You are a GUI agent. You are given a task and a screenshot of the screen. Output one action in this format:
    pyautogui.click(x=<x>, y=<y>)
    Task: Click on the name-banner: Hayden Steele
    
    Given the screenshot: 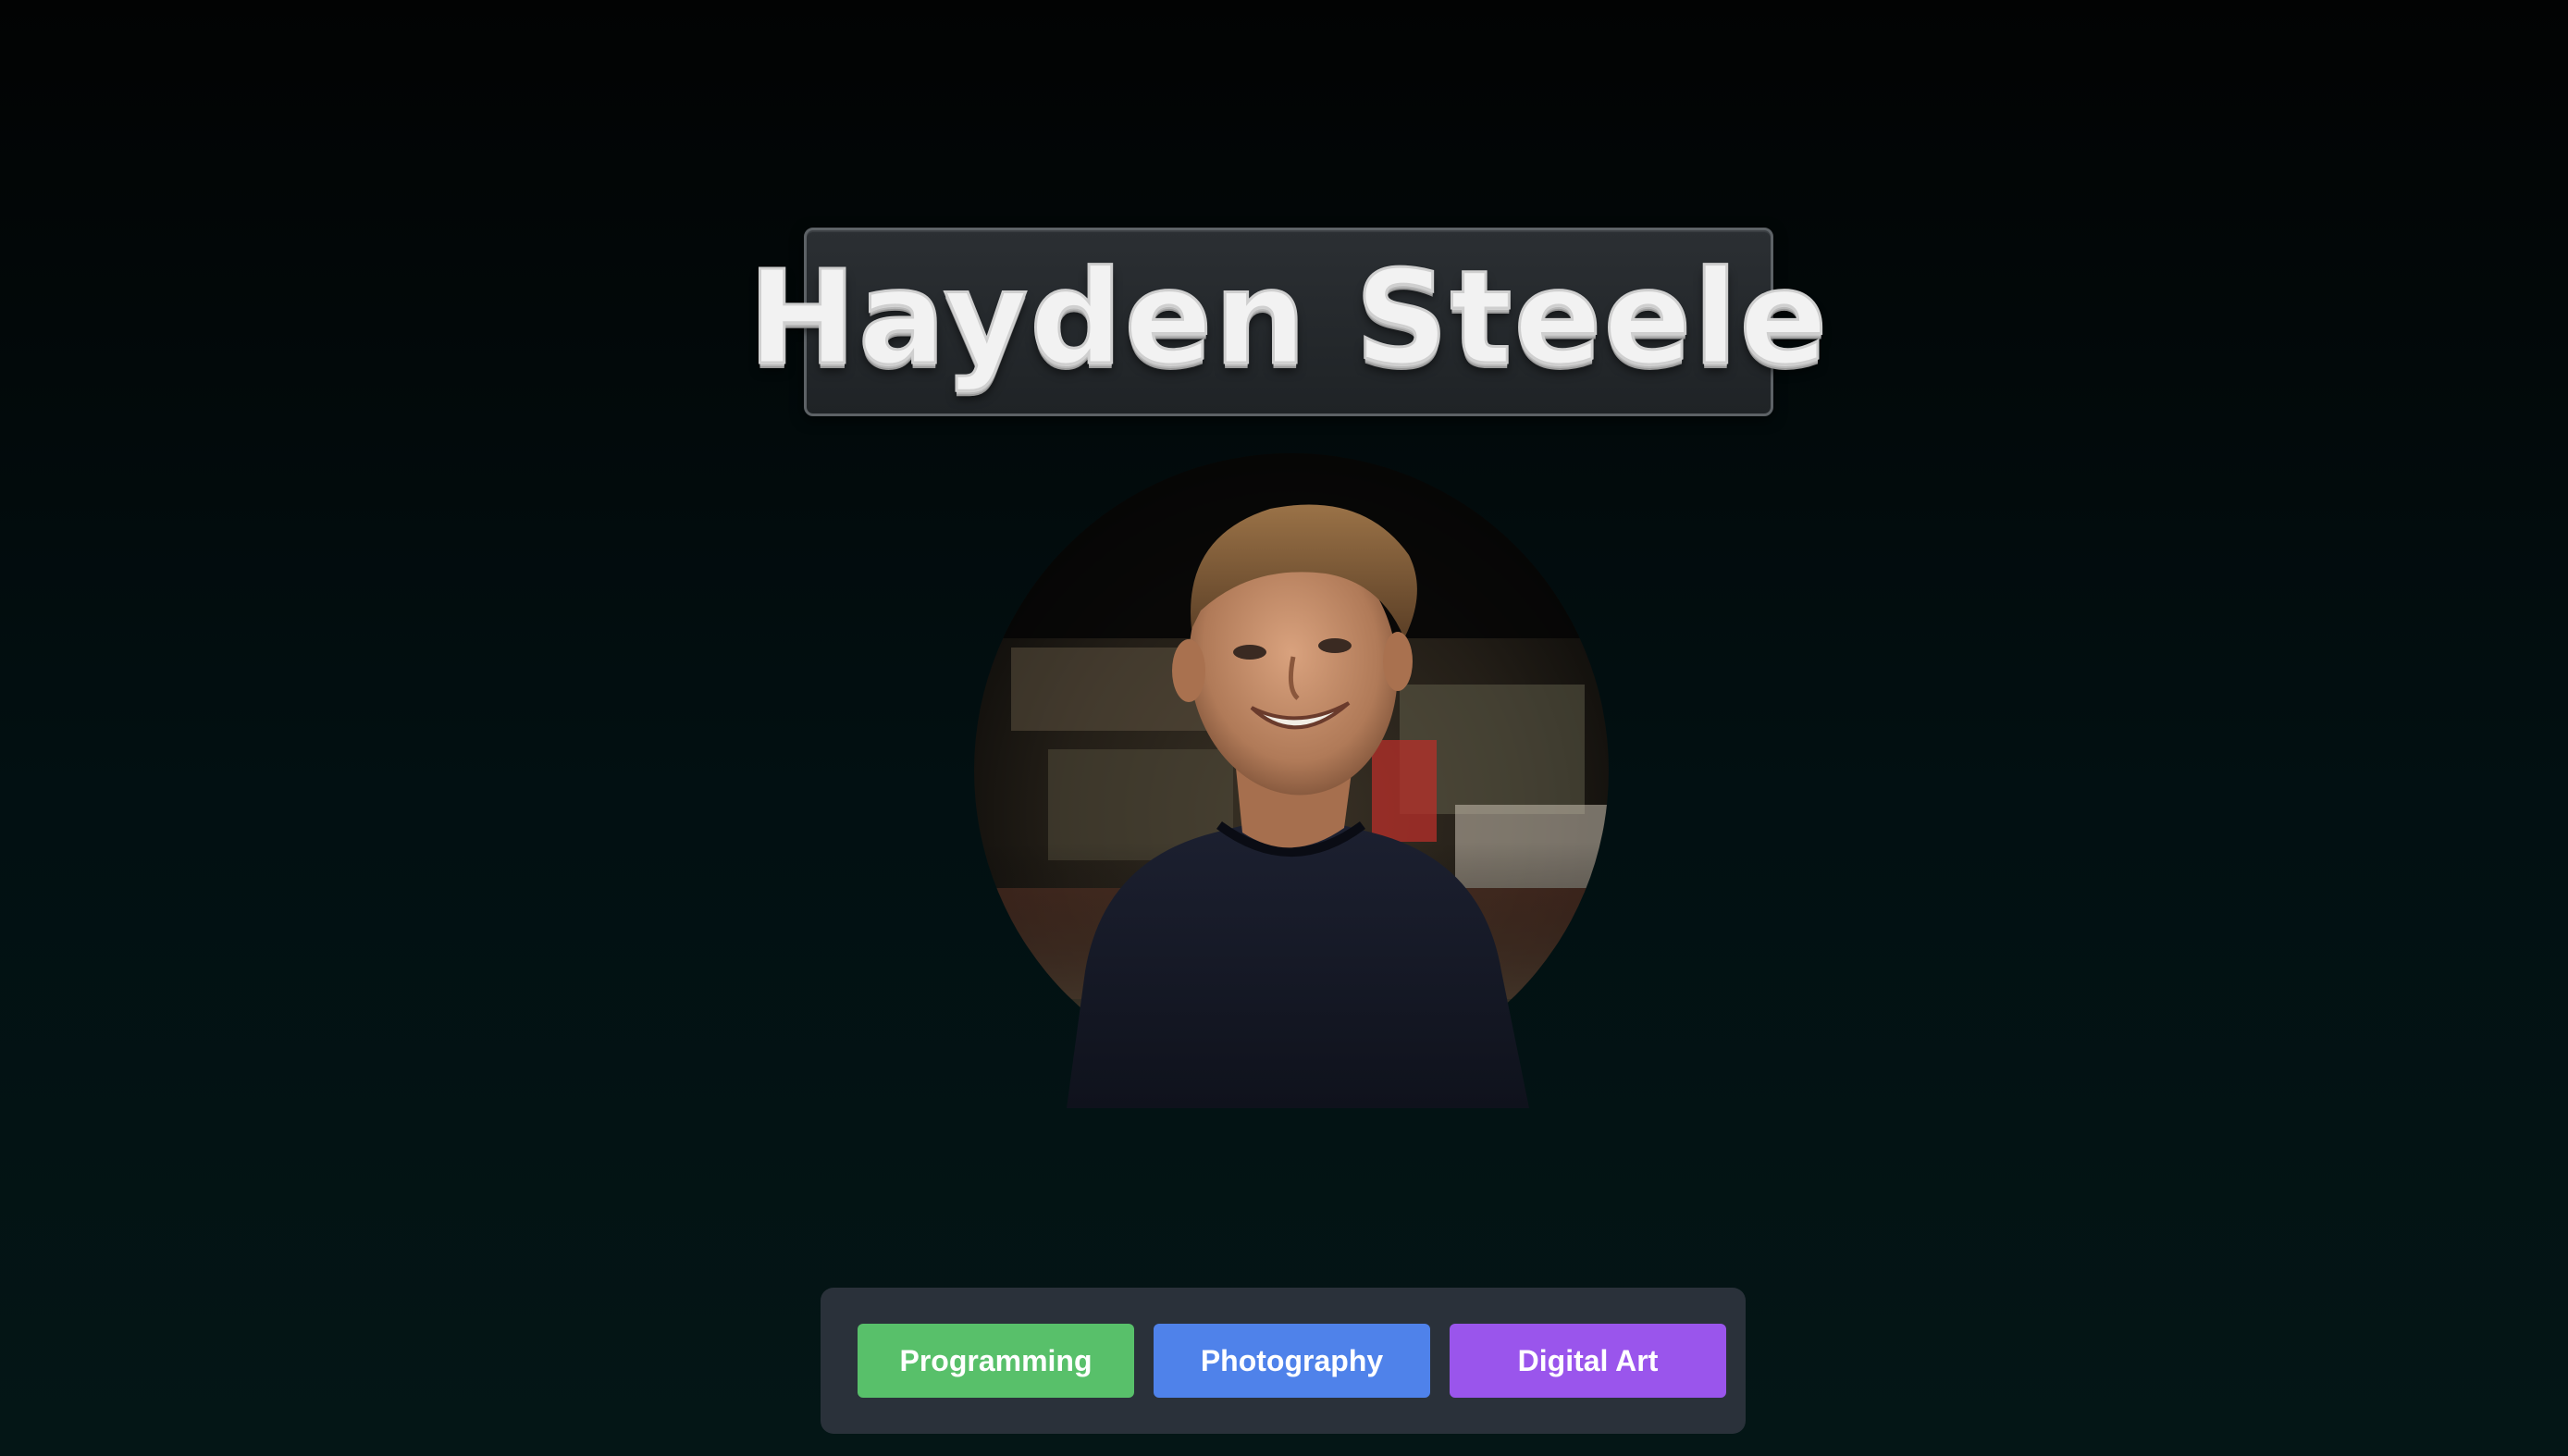 What is the action you would take?
    pyautogui.click(x=1288, y=322)
    